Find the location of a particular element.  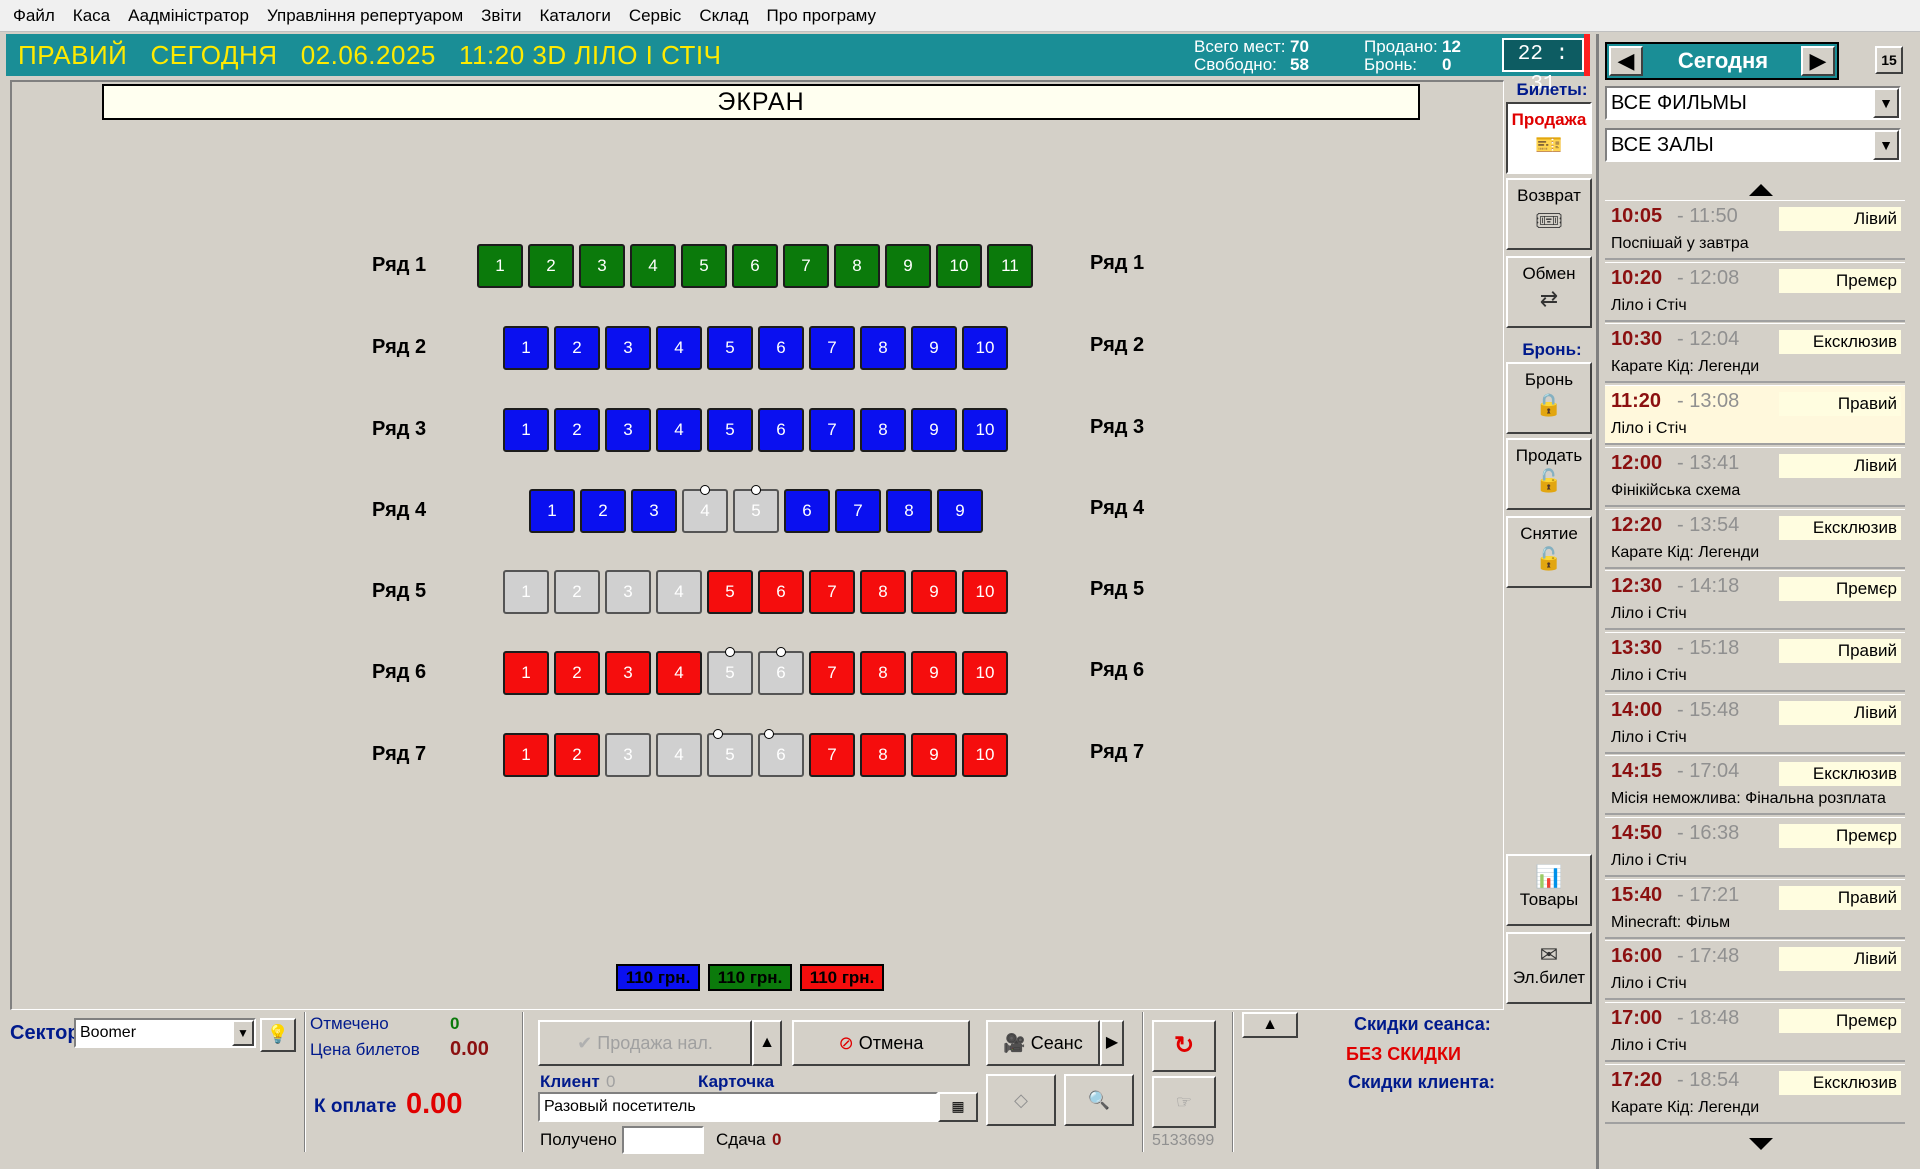

menu-item: Звіти is located at coordinates (501, 16).